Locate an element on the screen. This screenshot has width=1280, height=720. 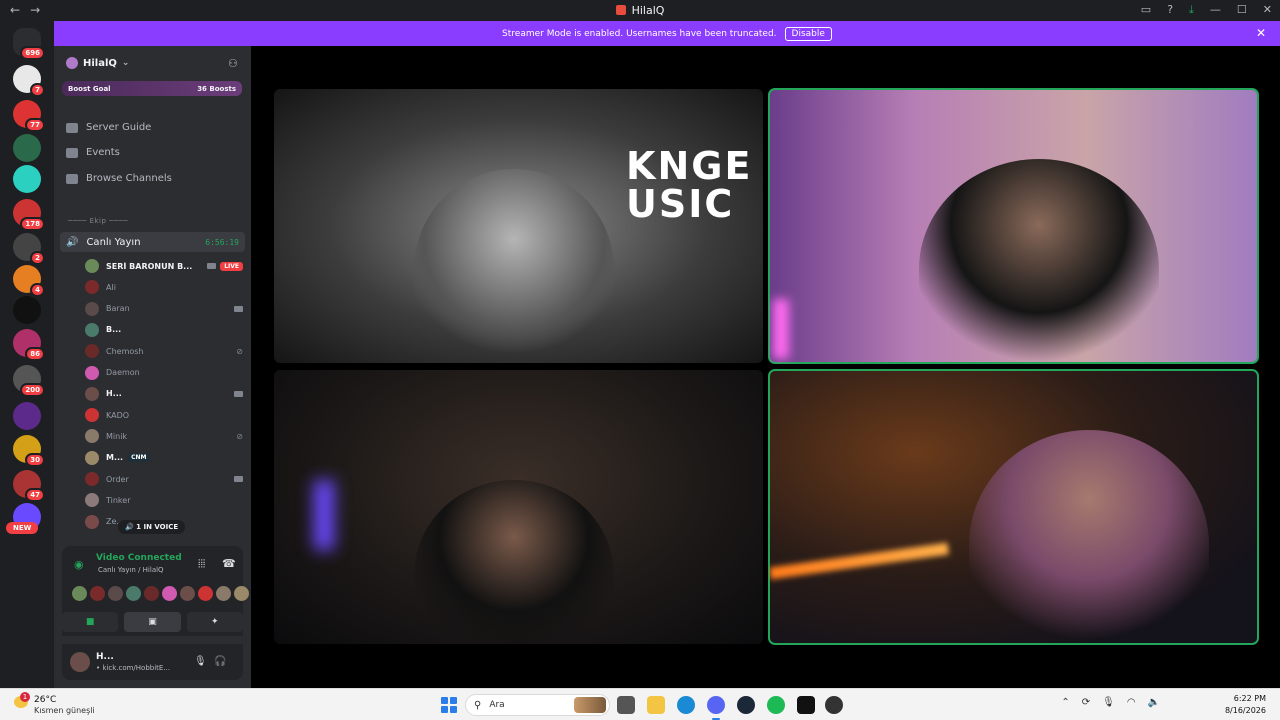
connection-location: Canlı Yayın / HilalQ is located at coordinates (131, 570).